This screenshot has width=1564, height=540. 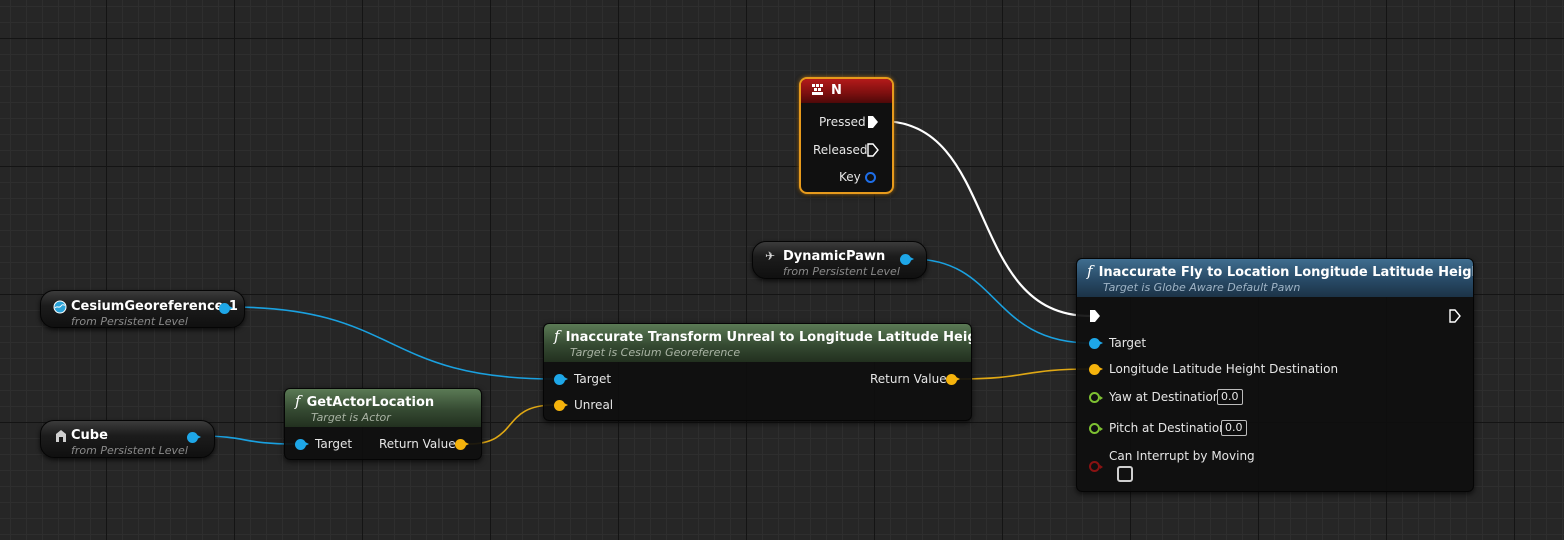 What do you see at coordinates (1096, 343) in the screenshot?
I see `fly-to-target-pin` at bounding box center [1096, 343].